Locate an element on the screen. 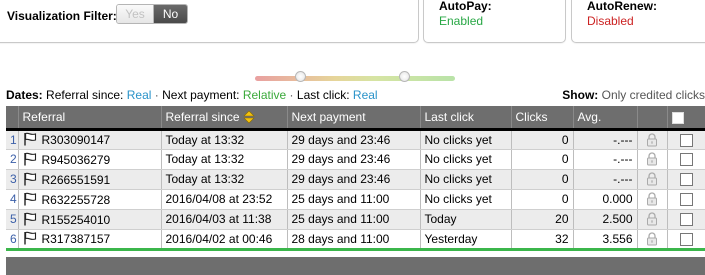 Image resolution: width=705 pixels, height=275 pixels. show-mode-link: Only credited clicks is located at coordinates (653, 95).